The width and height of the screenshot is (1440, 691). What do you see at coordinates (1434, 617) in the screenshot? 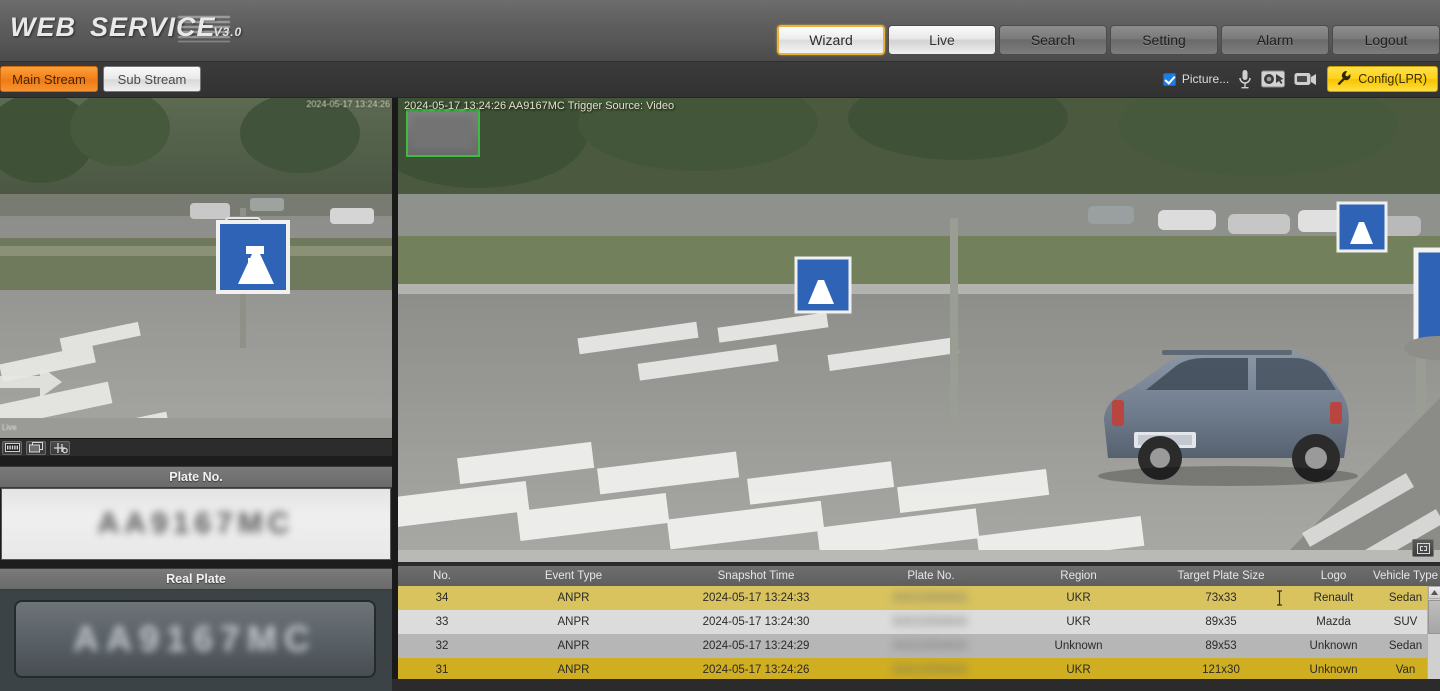
I see `scrollbar-thumb` at bounding box center [1434, 617].